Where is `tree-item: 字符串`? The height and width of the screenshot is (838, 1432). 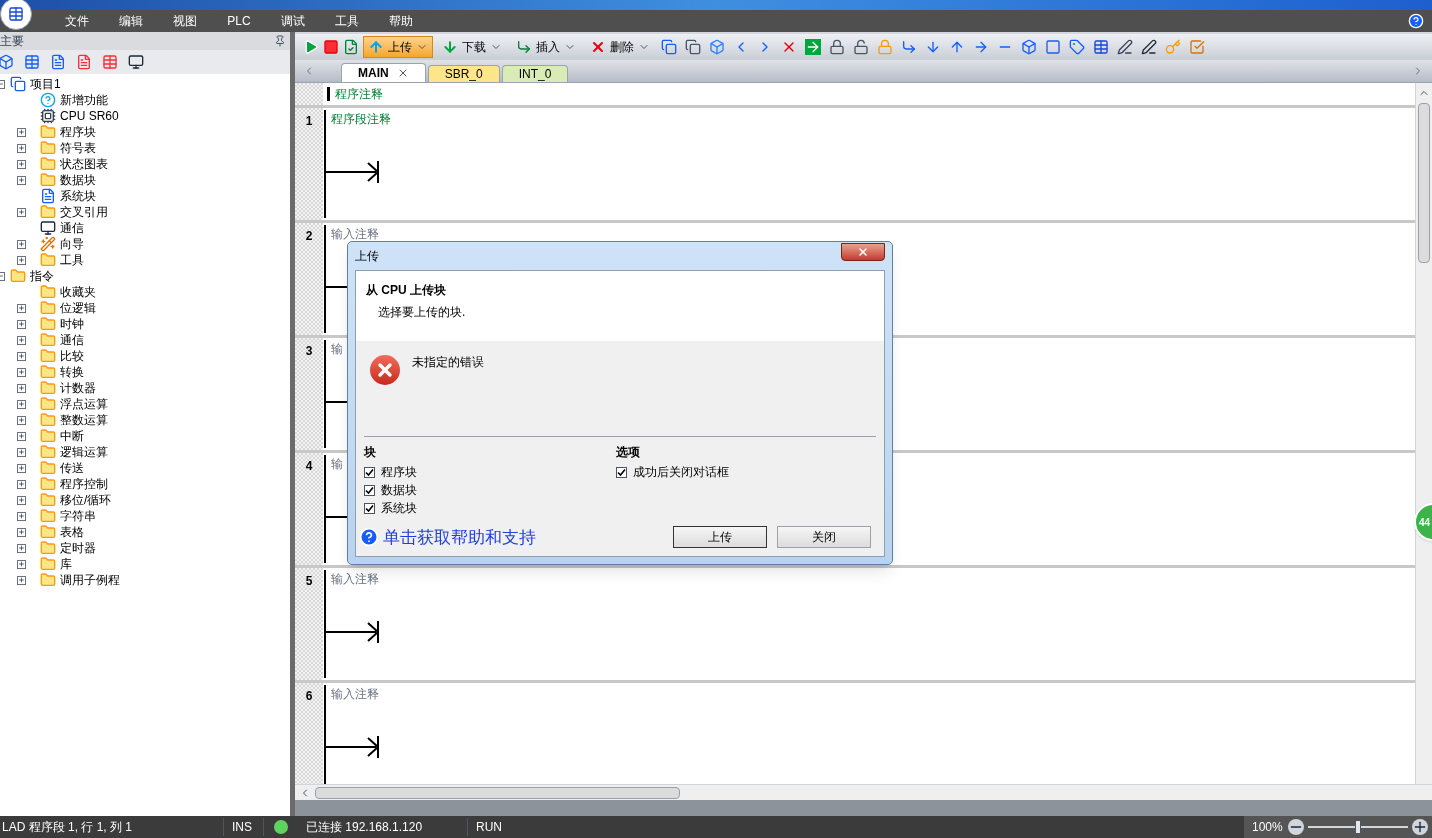
tree-item: 字符串 is located at coordinates (78, 516).